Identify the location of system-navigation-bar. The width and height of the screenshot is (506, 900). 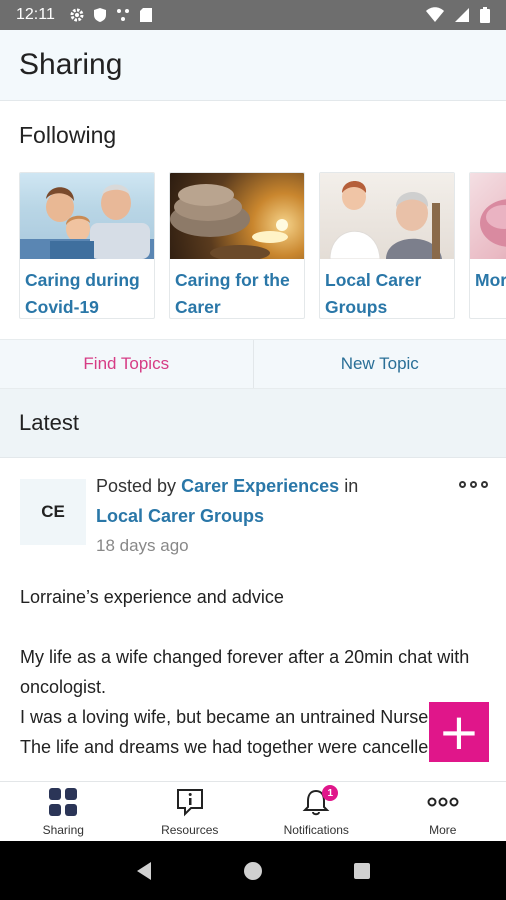
(253, 870).